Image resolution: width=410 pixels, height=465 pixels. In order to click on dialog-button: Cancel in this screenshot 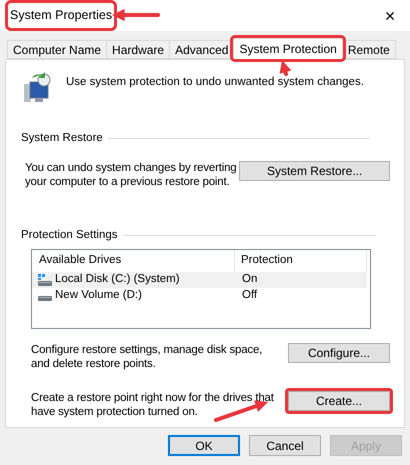, I will do `click(285, 445)`.